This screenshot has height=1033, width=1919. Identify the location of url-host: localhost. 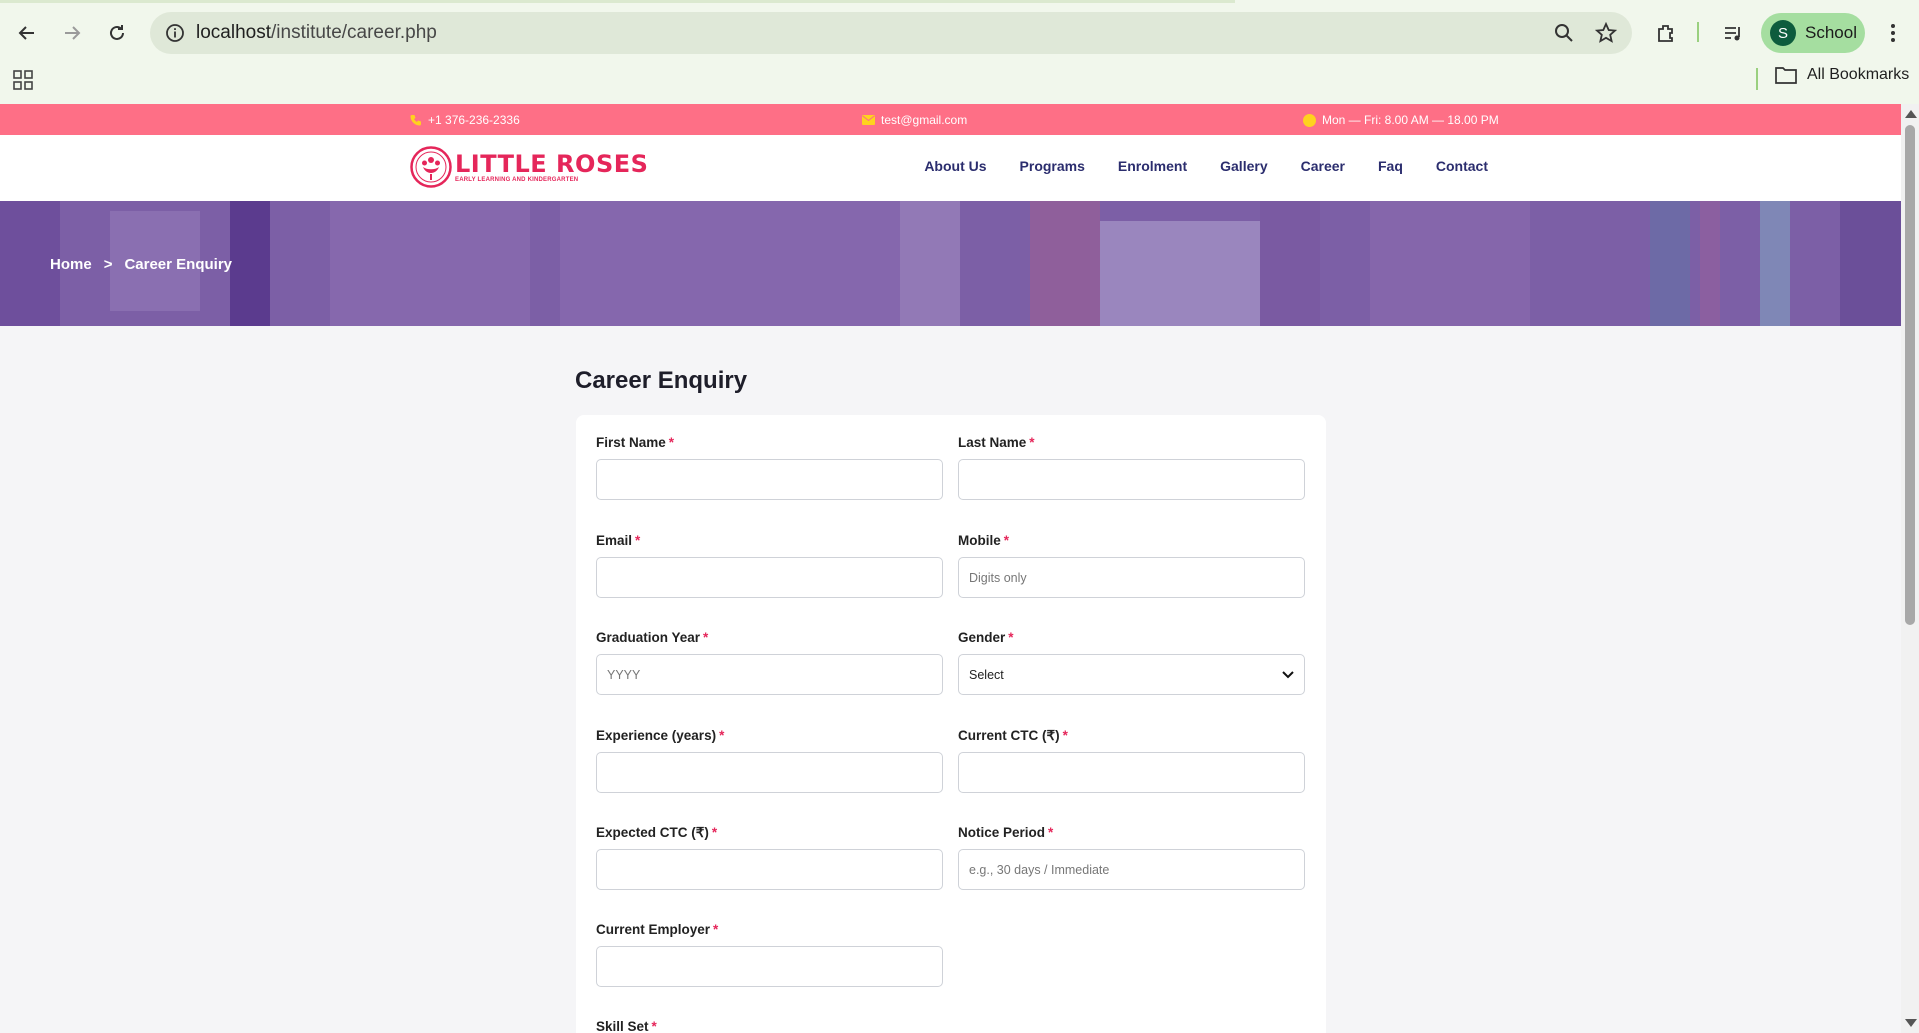
(233, 32).